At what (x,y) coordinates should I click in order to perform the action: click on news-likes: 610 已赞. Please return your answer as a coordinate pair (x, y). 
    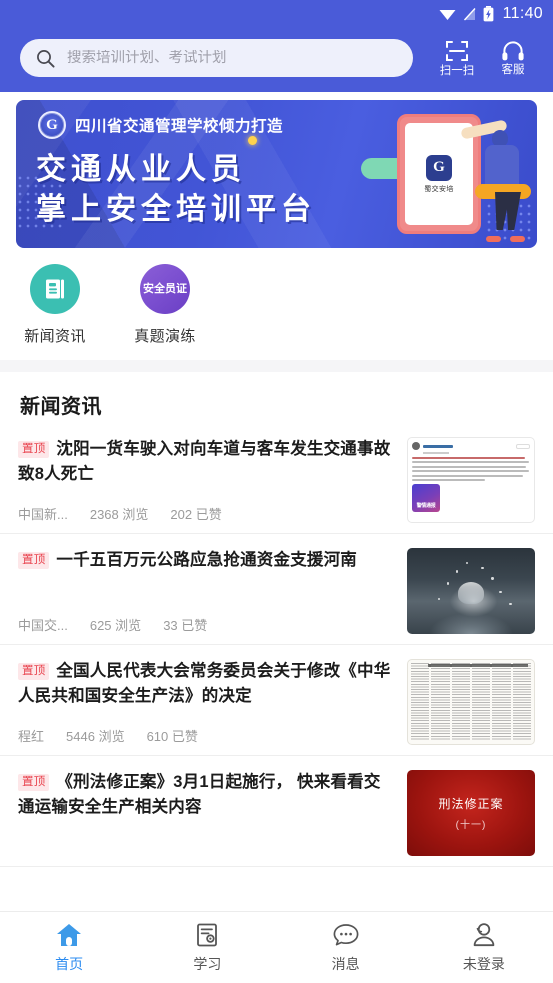
    Looking at the image, I should click on (172, 736).